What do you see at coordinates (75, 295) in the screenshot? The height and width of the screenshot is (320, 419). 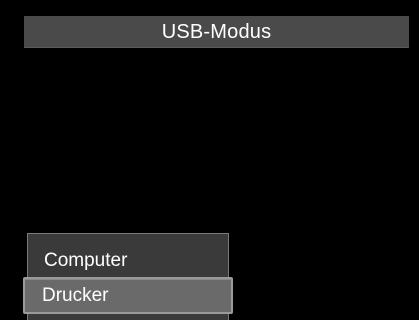 I see `menu-item-label: Drucker` at bounding box center [75, 295].